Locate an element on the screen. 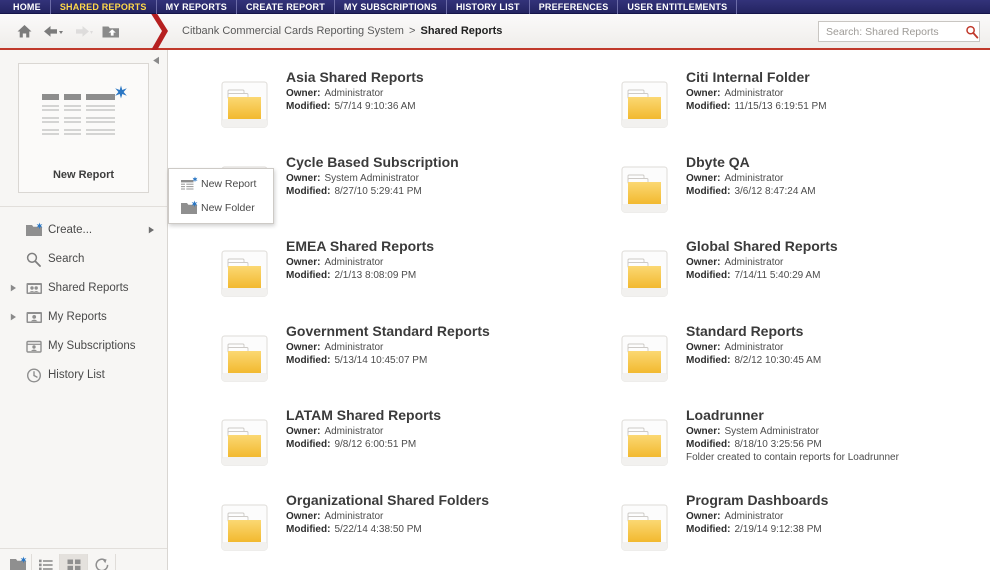 The image size is (990, 570). folder-name: Dbyte QA is located at coordinates (751, 162).